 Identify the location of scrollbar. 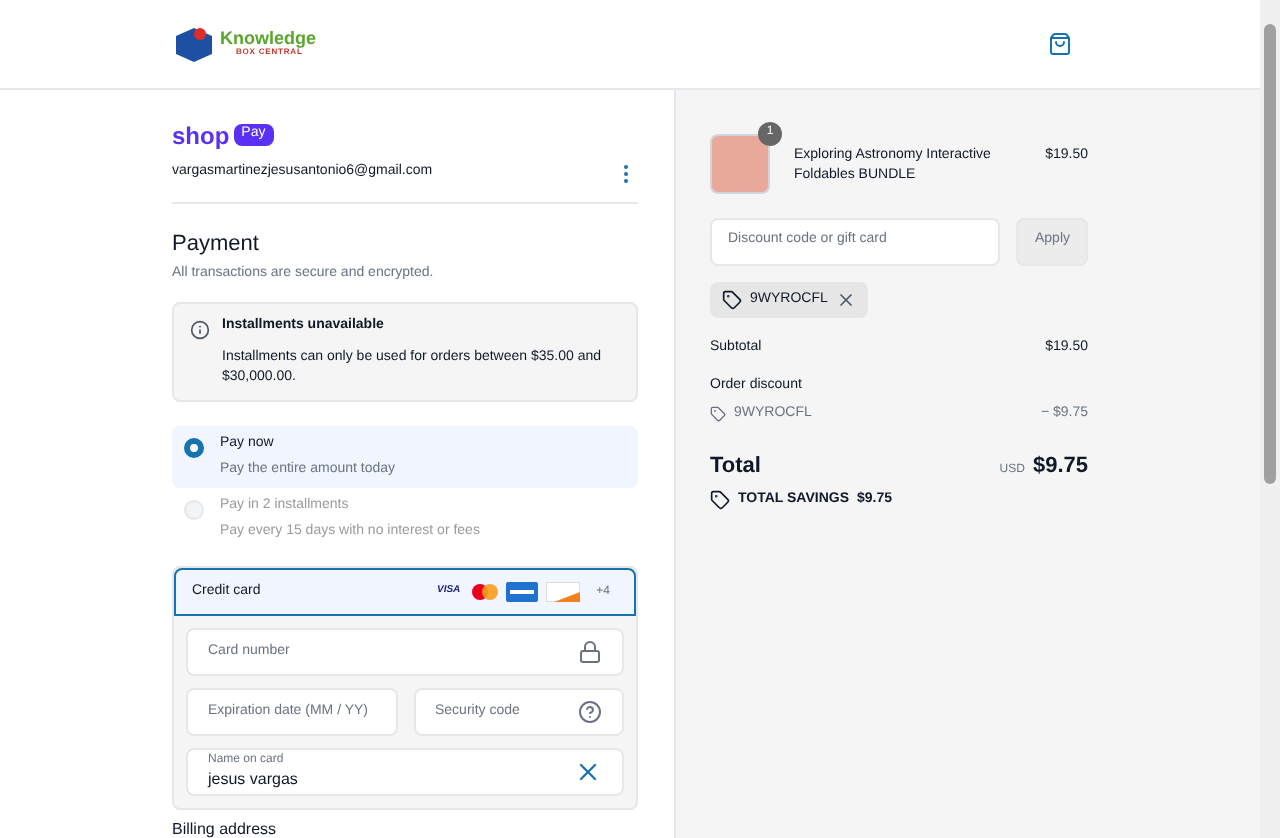
(1270, 419).